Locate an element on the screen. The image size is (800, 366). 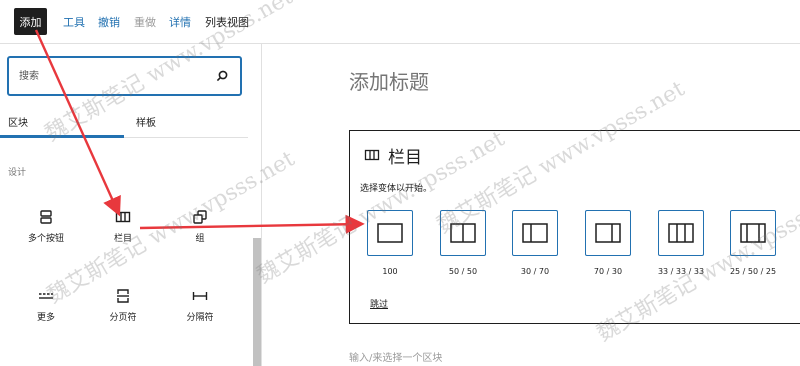
column-layout-100-icon is located at coordinates (390, 233).